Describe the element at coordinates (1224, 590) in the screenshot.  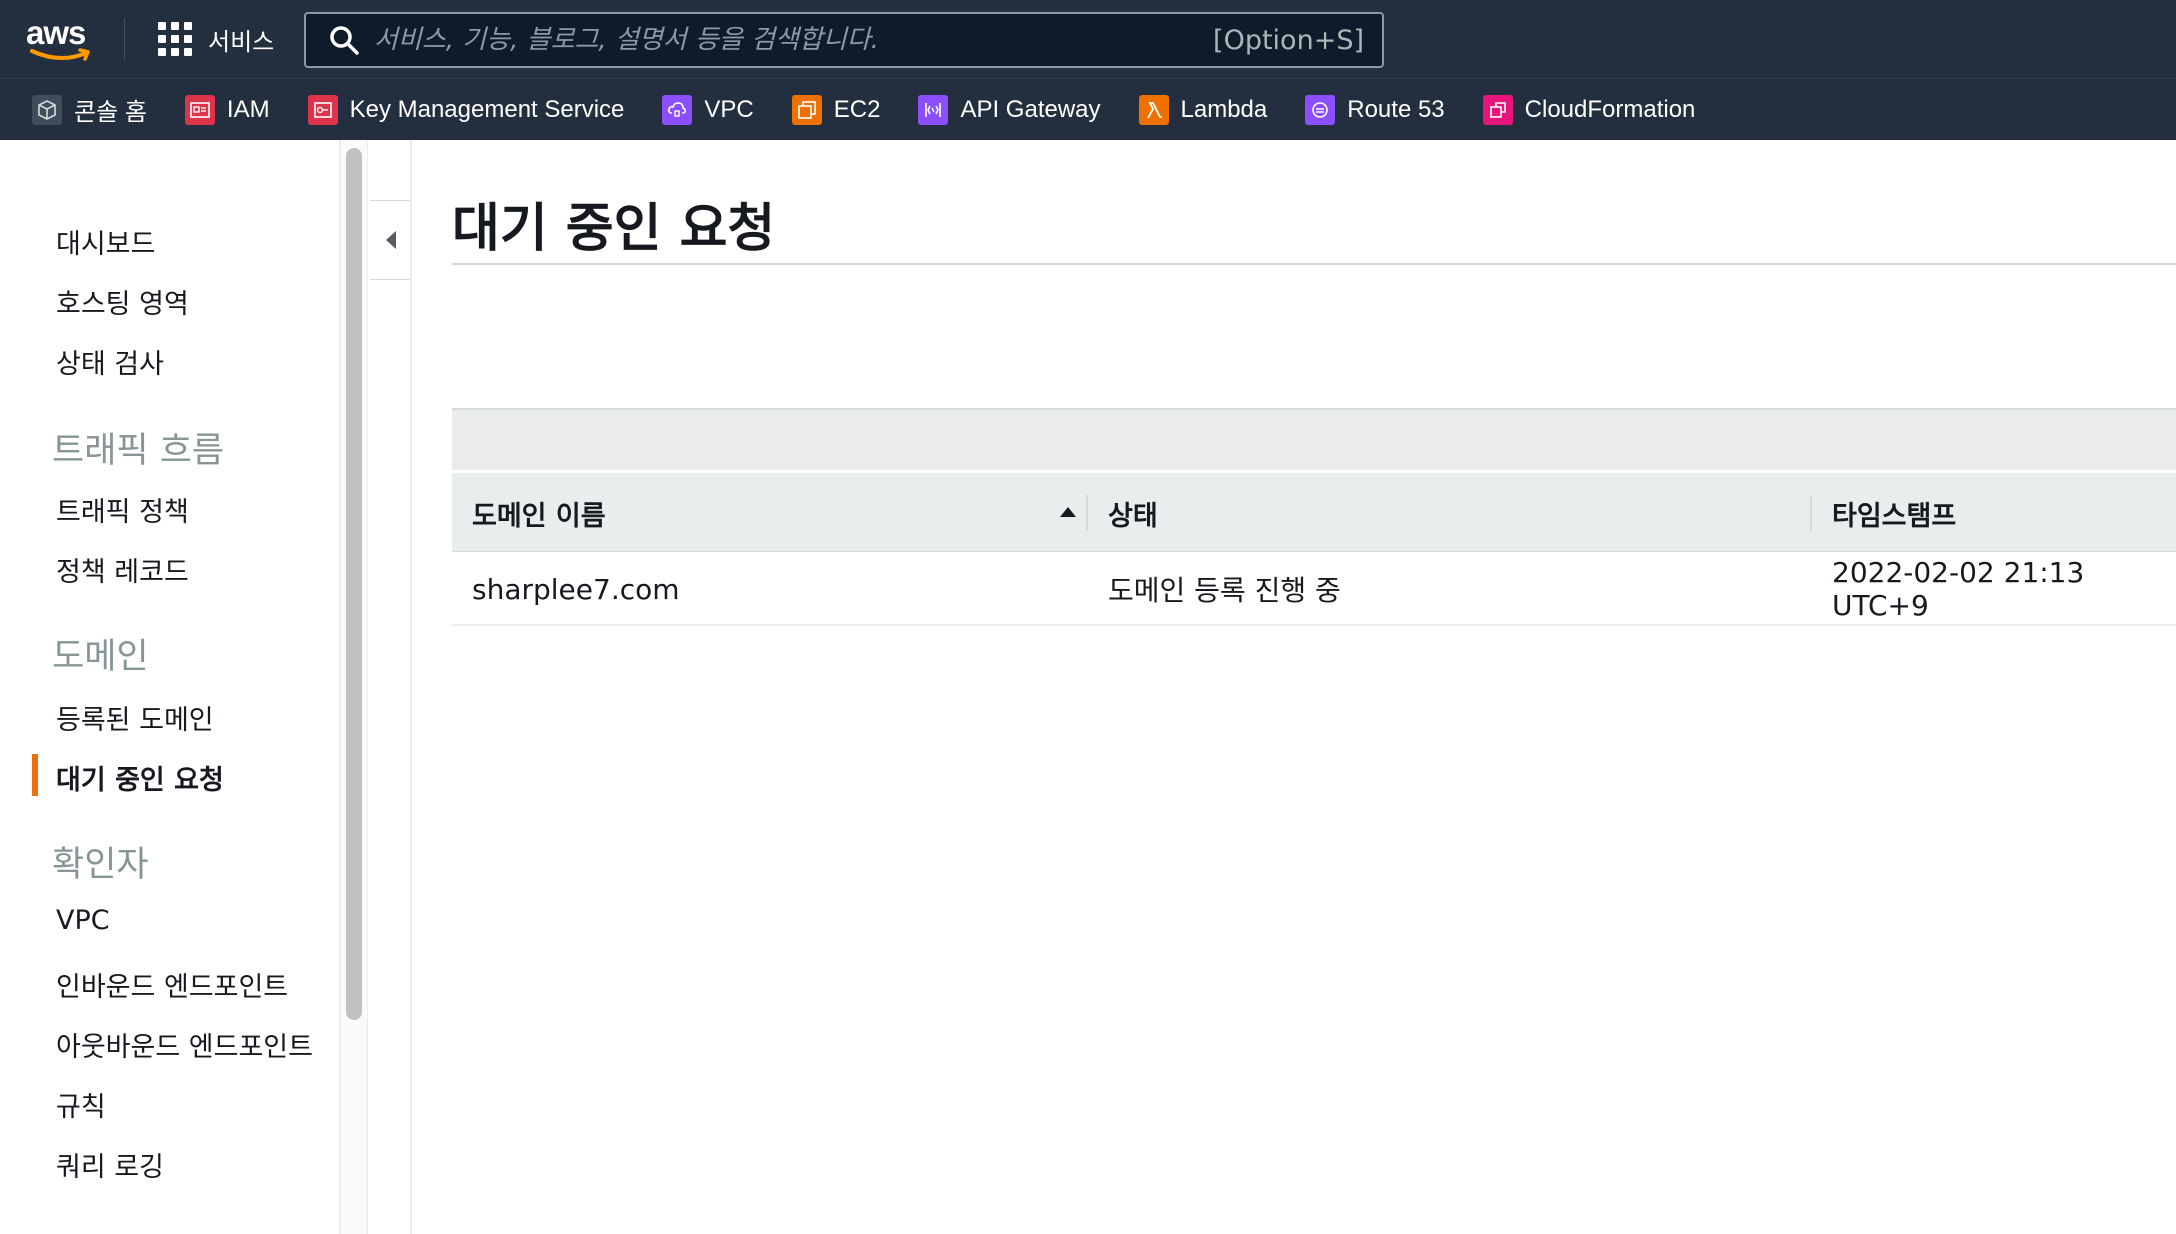
I see `cell-status: 도메인 등록 진행 중` at that location.